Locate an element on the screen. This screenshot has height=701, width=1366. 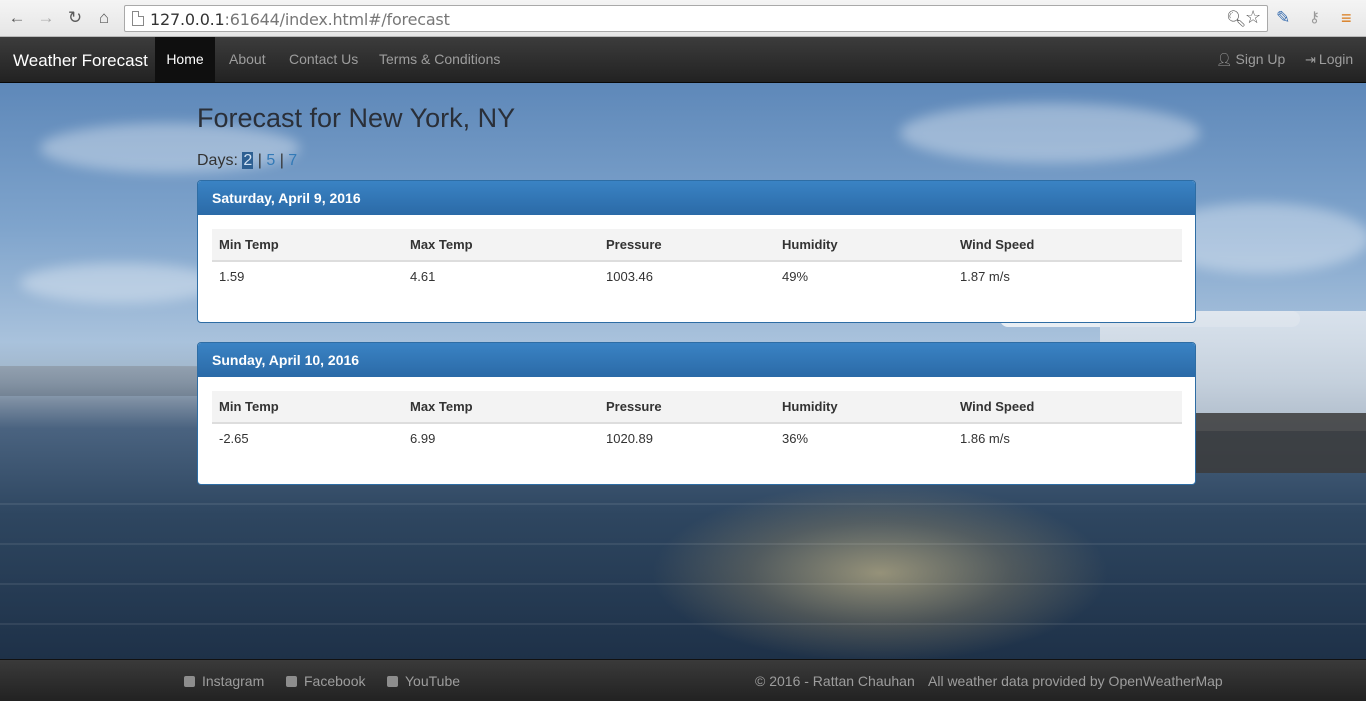
wind-speed-value: 1.87 m/s is located at coordinates (985, 276).